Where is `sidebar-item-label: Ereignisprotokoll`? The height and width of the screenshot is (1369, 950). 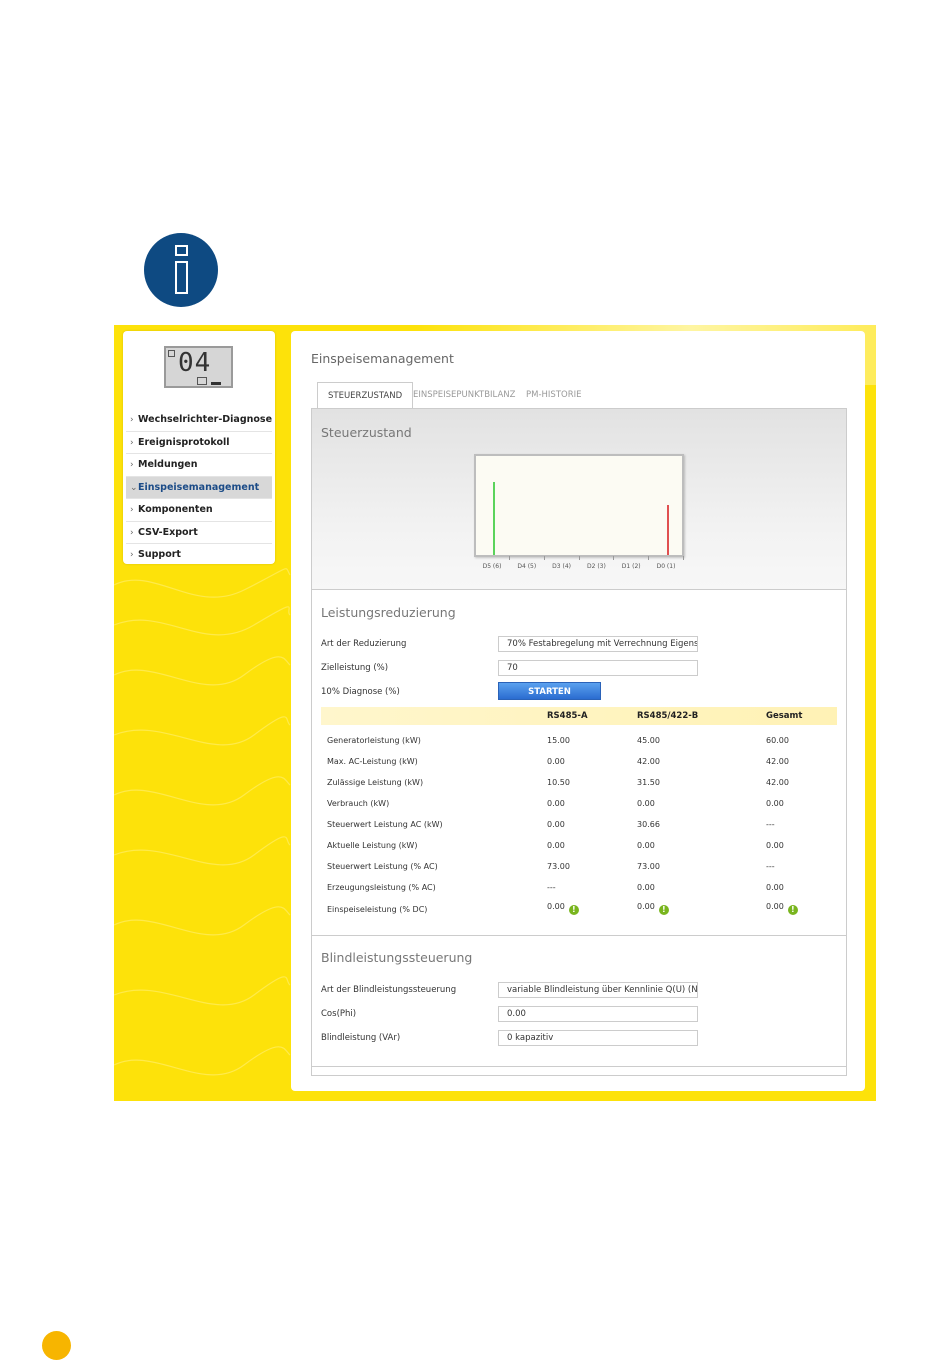
sidebar-item-label: Ereignisprotokoll is located at coordinates (184, 442).